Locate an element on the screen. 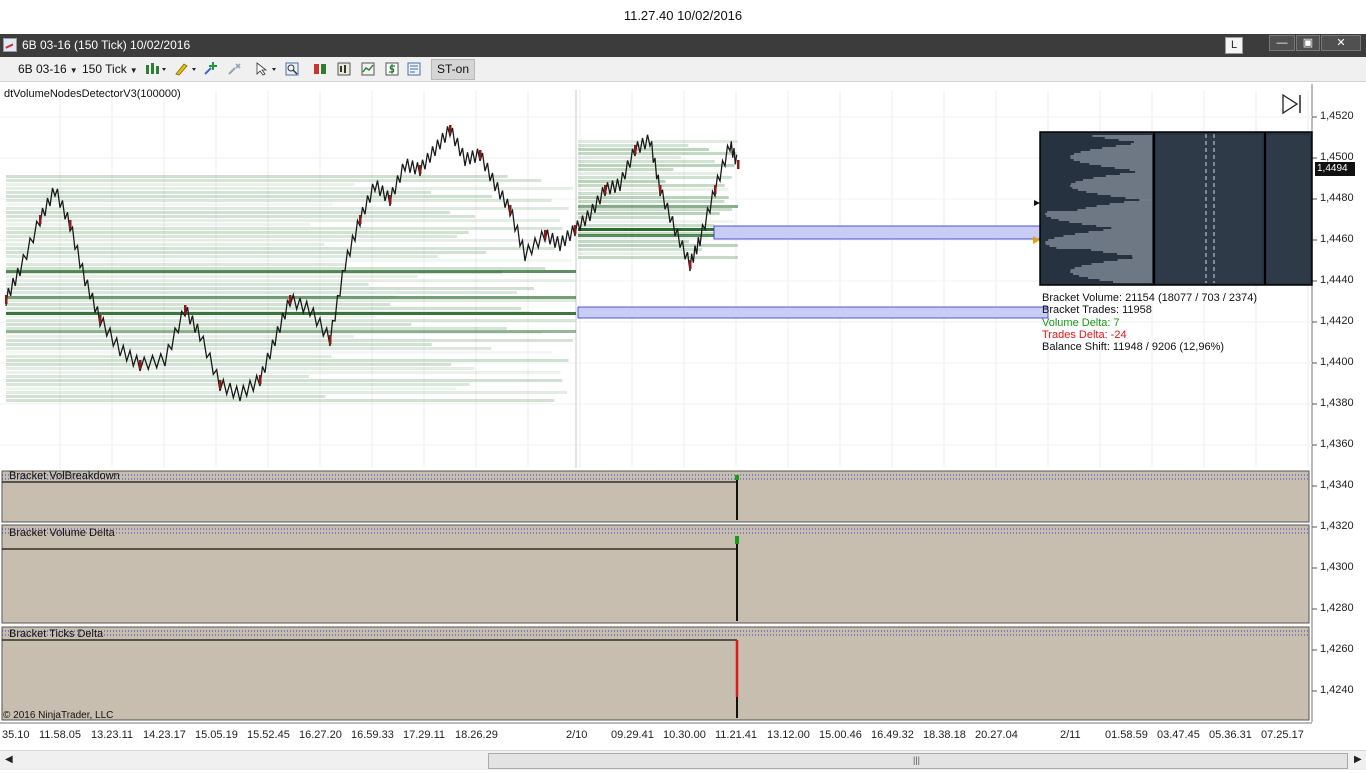 This screenshot has width=1366, height=773. time-label: 05.36.31 is located at coordinates (1230, 735).